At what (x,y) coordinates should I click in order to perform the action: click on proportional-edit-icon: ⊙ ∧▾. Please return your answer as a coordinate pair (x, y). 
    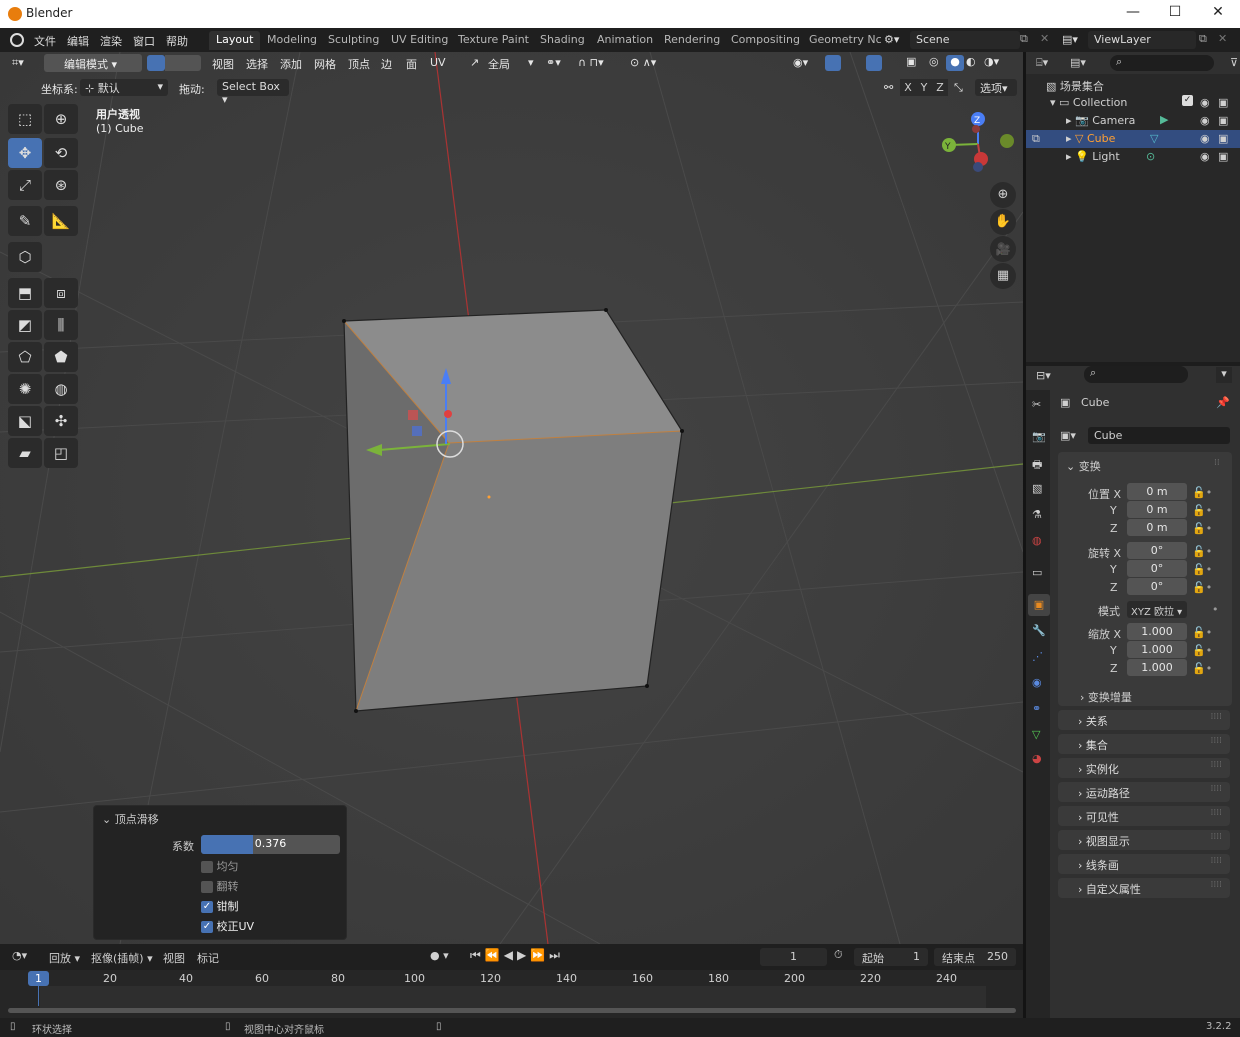
    Looking at the image, I should click on (643, 62).